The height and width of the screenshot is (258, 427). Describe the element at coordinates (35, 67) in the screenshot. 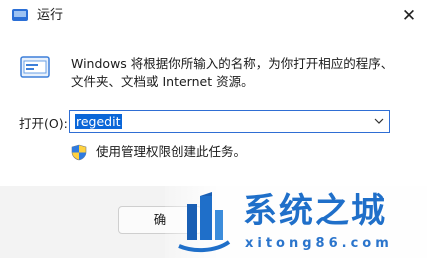

I see `run-dialog-icon` at that location.